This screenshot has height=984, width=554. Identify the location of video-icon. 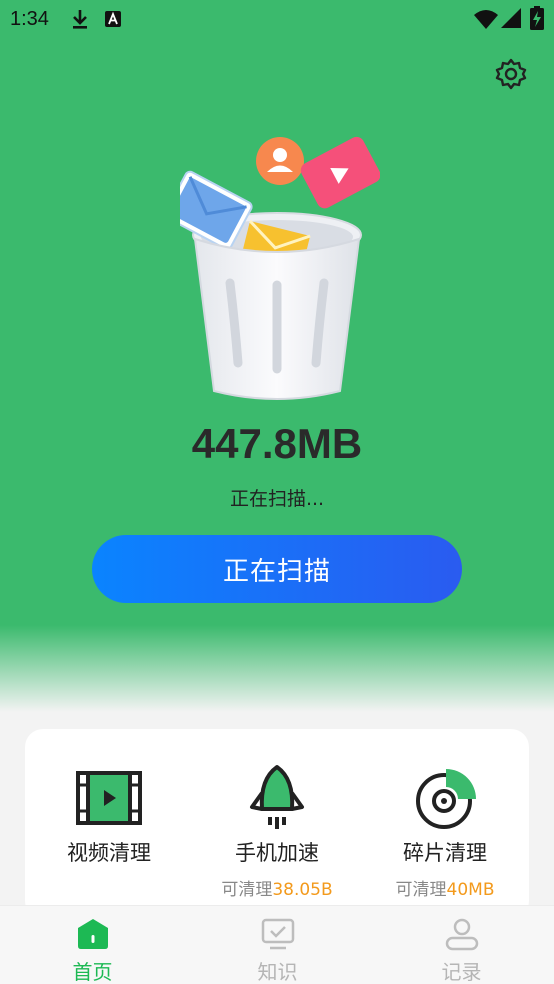
(109, 798).